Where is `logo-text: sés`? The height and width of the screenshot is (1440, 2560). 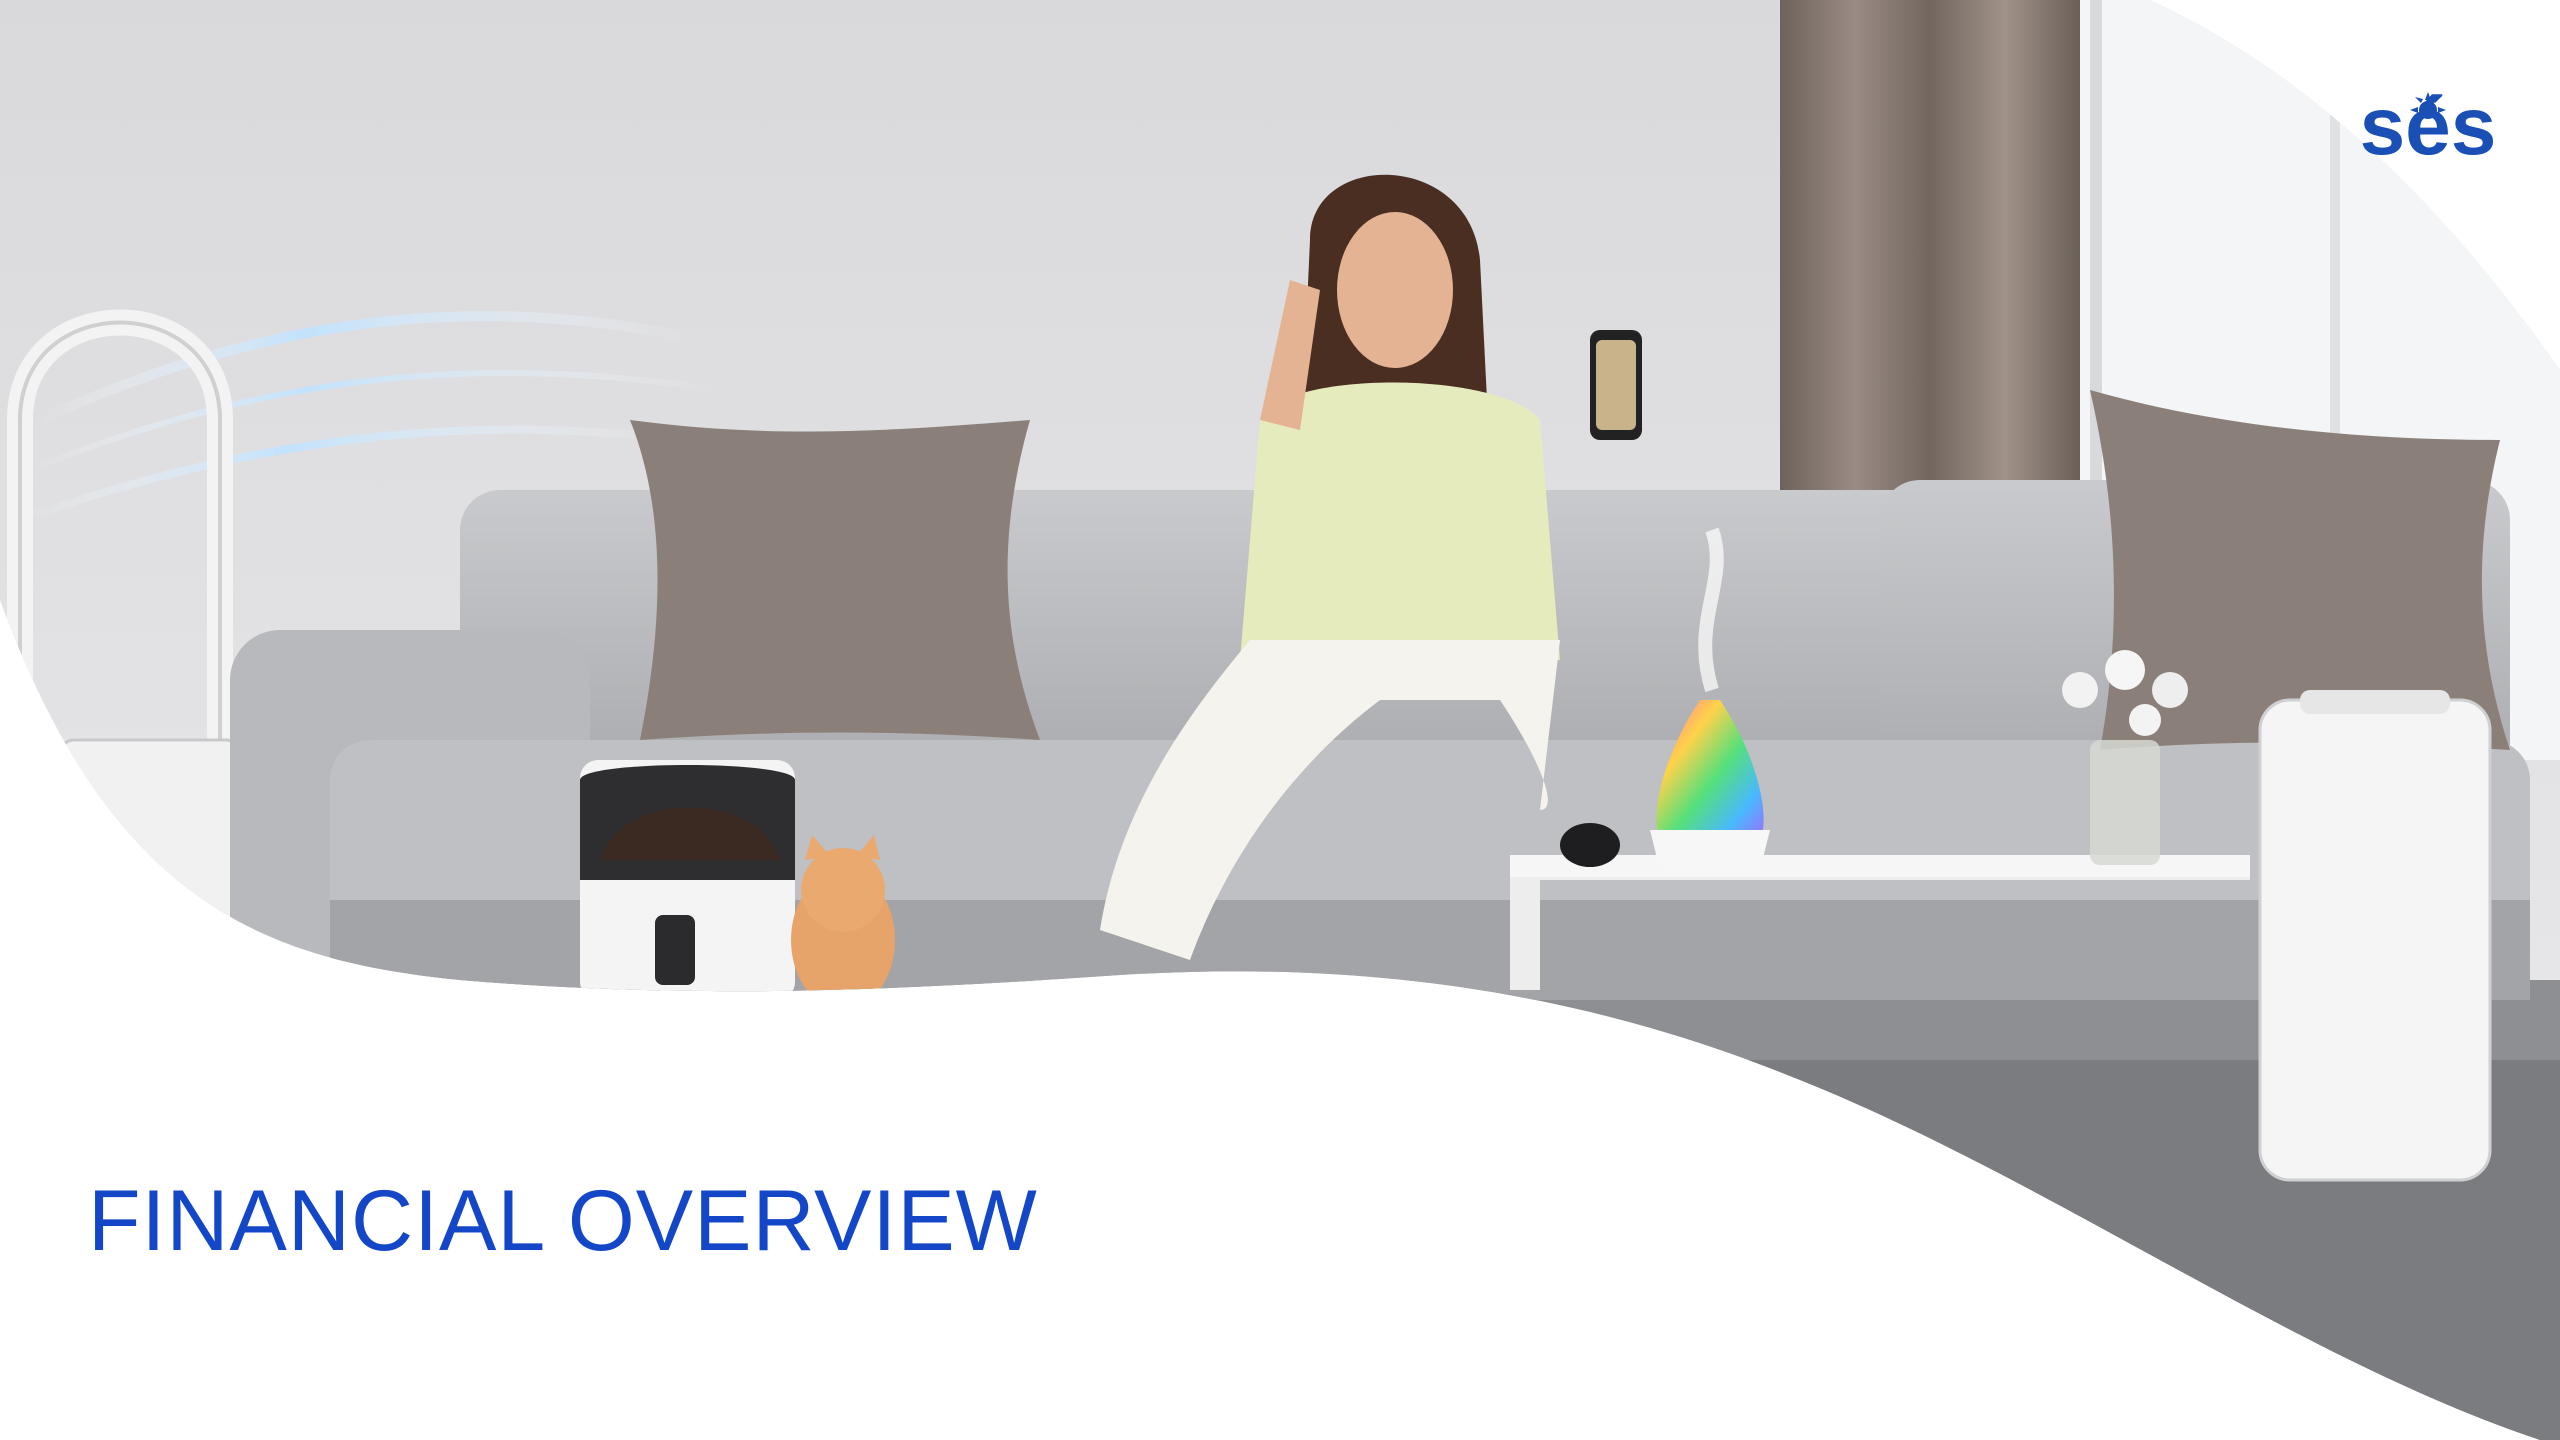
logo-text: sés is located at coordinates (2428, 126).